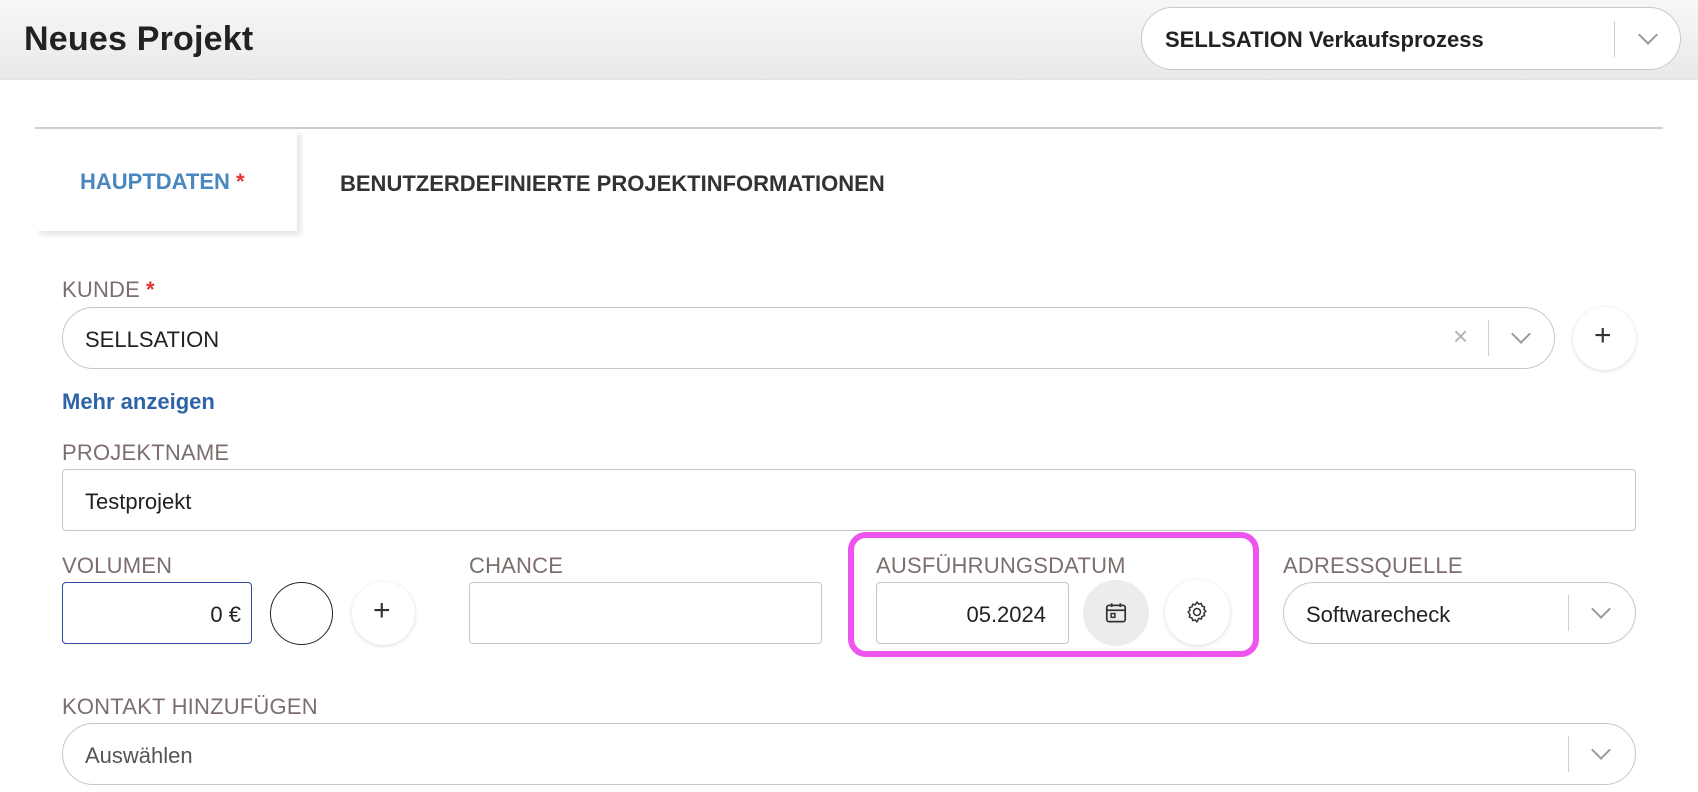 The width and height of the screenshot is (1698, 792). I want to click on customer-label: KUNDE *, so click(108, 289).